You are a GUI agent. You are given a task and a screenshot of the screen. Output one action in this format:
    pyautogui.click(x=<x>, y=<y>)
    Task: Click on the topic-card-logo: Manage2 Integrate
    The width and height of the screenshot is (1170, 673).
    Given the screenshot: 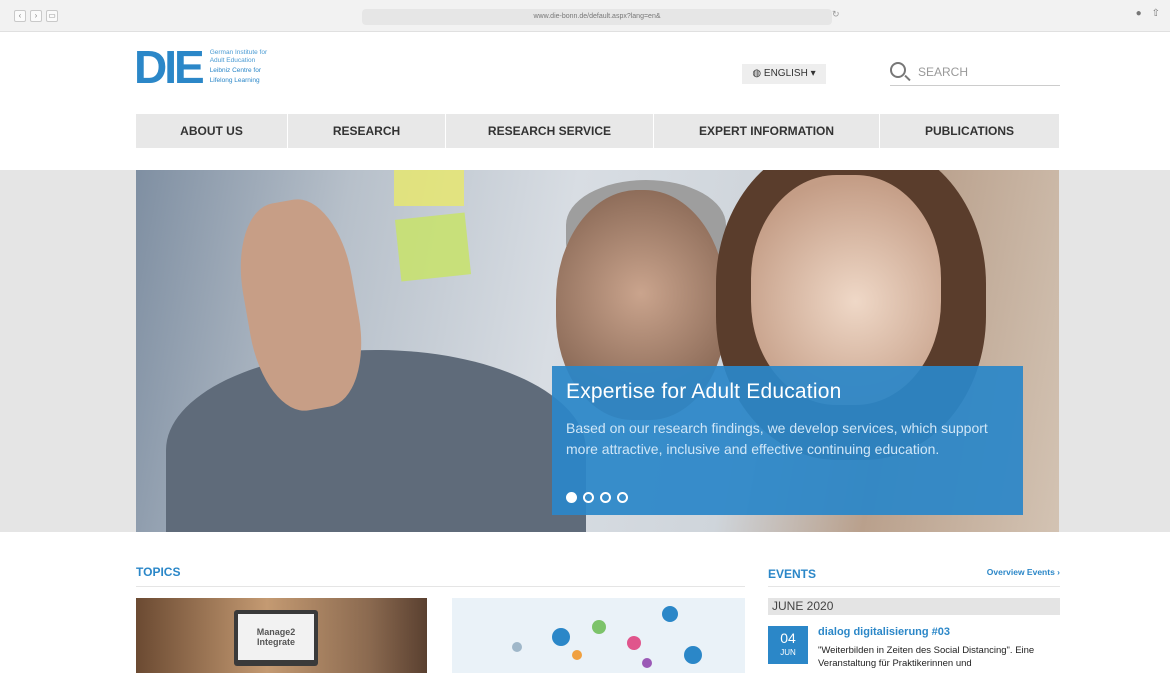 What is the action you would take?
    pyautogui.click(x=276, y=637)
    